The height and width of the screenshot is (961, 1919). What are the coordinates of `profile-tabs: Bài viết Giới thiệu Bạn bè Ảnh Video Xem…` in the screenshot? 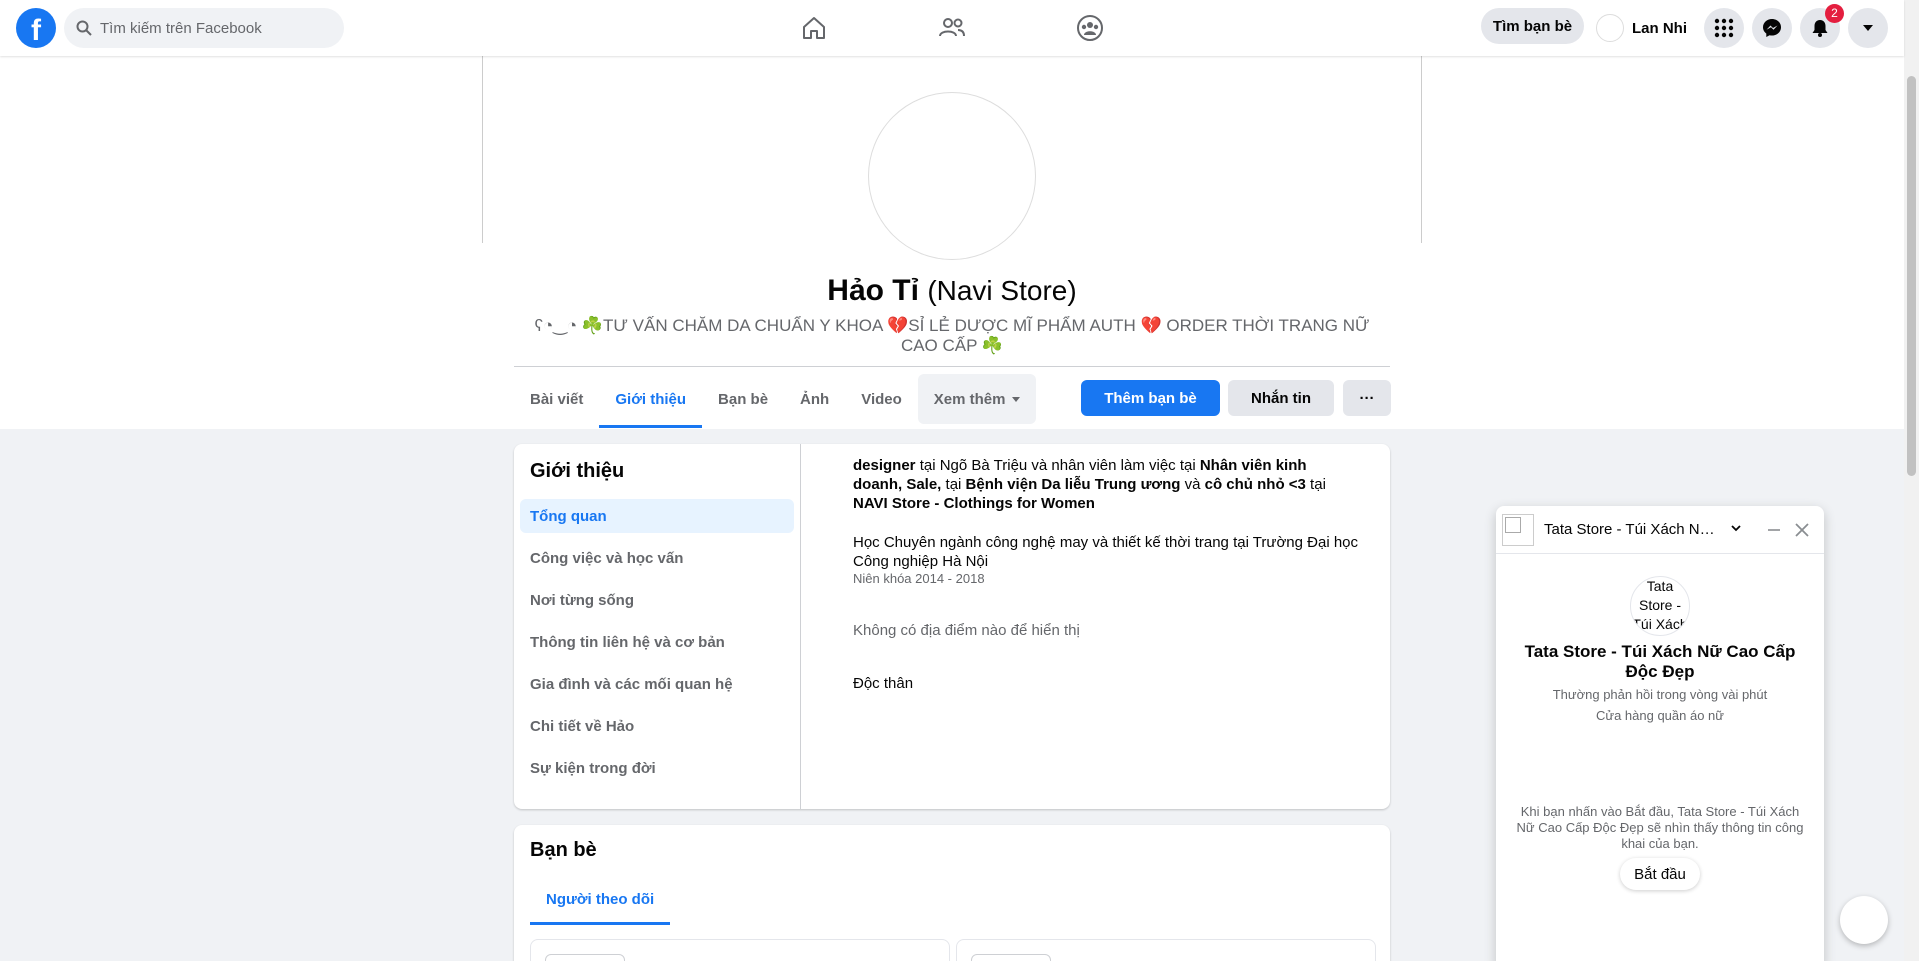 It's located at (775, 400).